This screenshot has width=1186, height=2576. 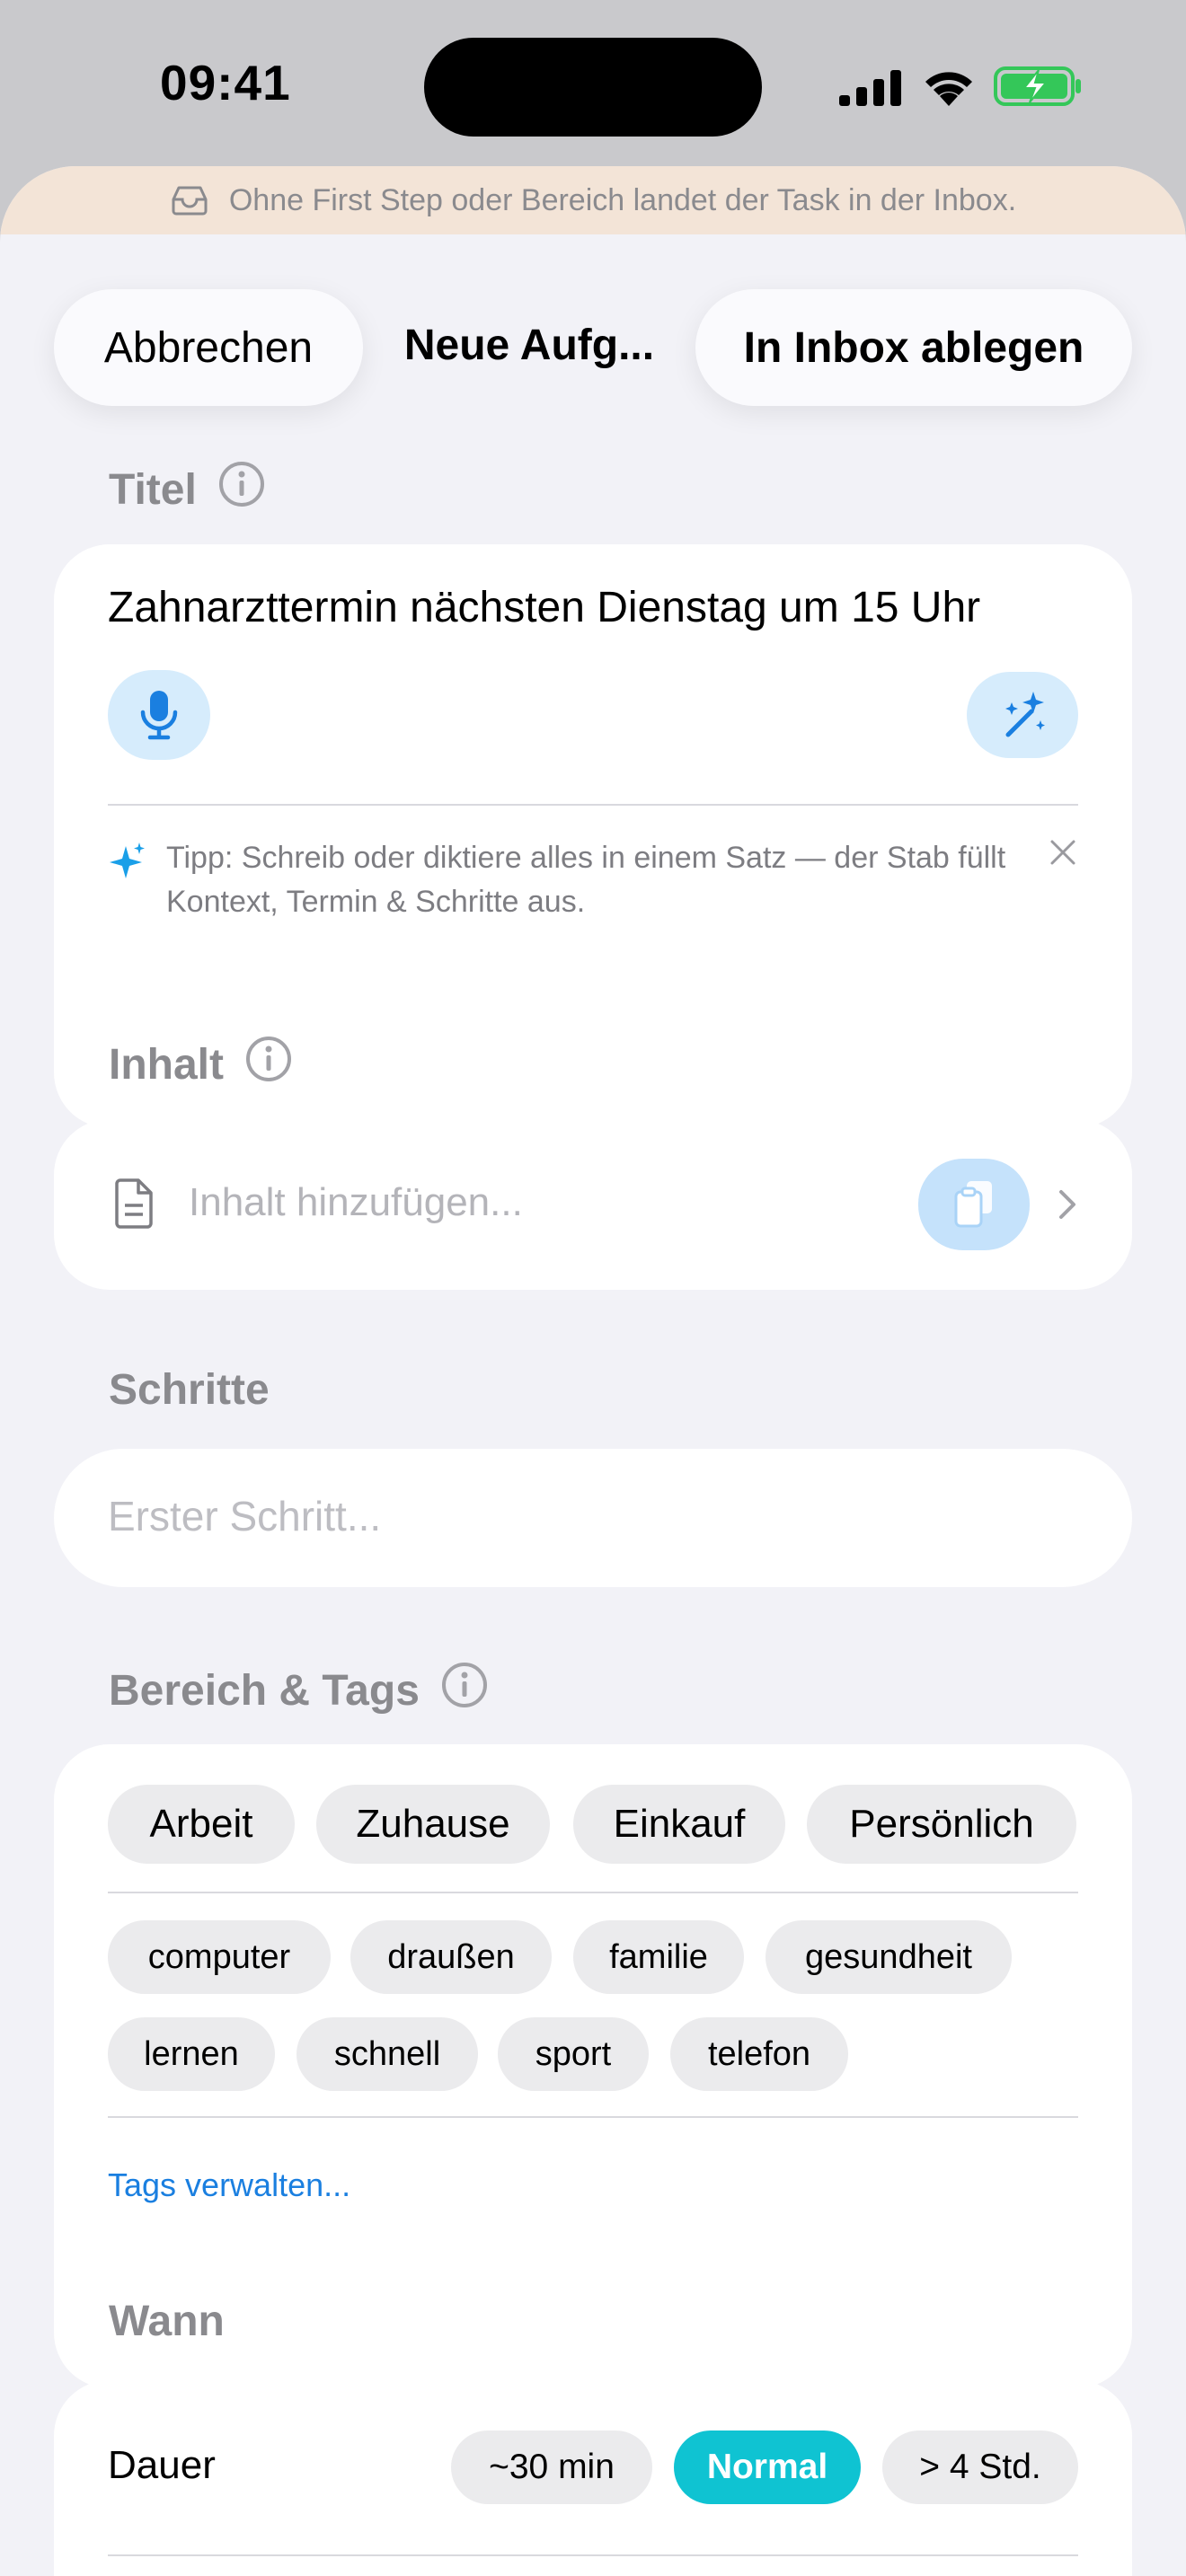 I want to click on status-bar: 09:41, so click(x=593, y=83).